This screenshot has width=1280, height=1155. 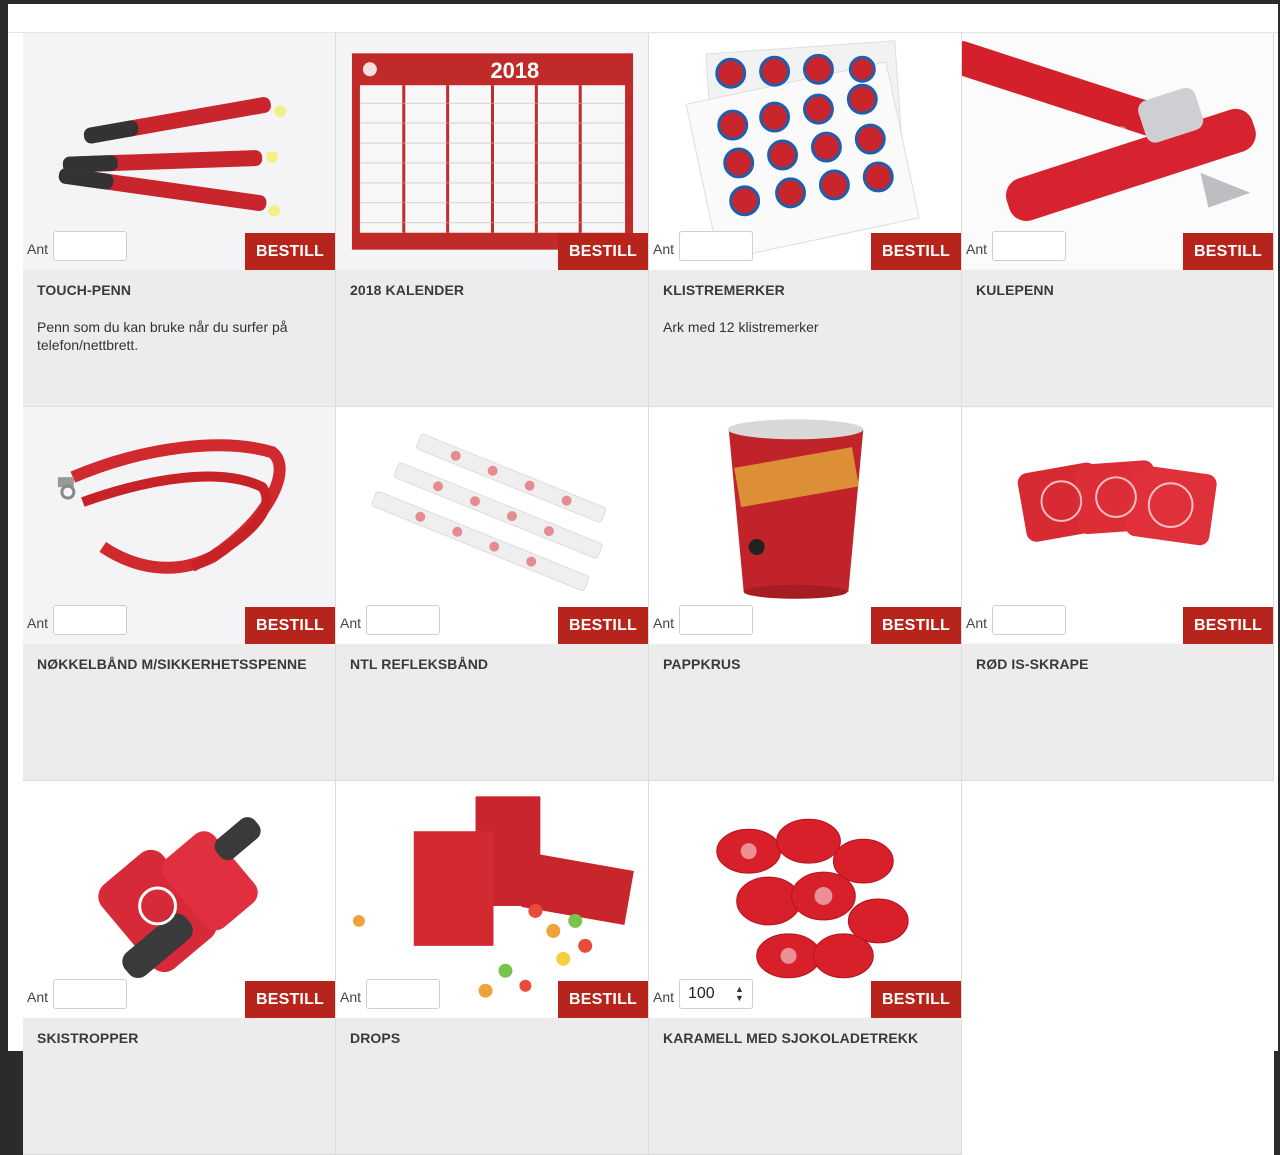 What do you see at coordinates (492, 338) in the screenshot?
I see `product-info: 2018 KALENDER` at bounding box center [492, 338].